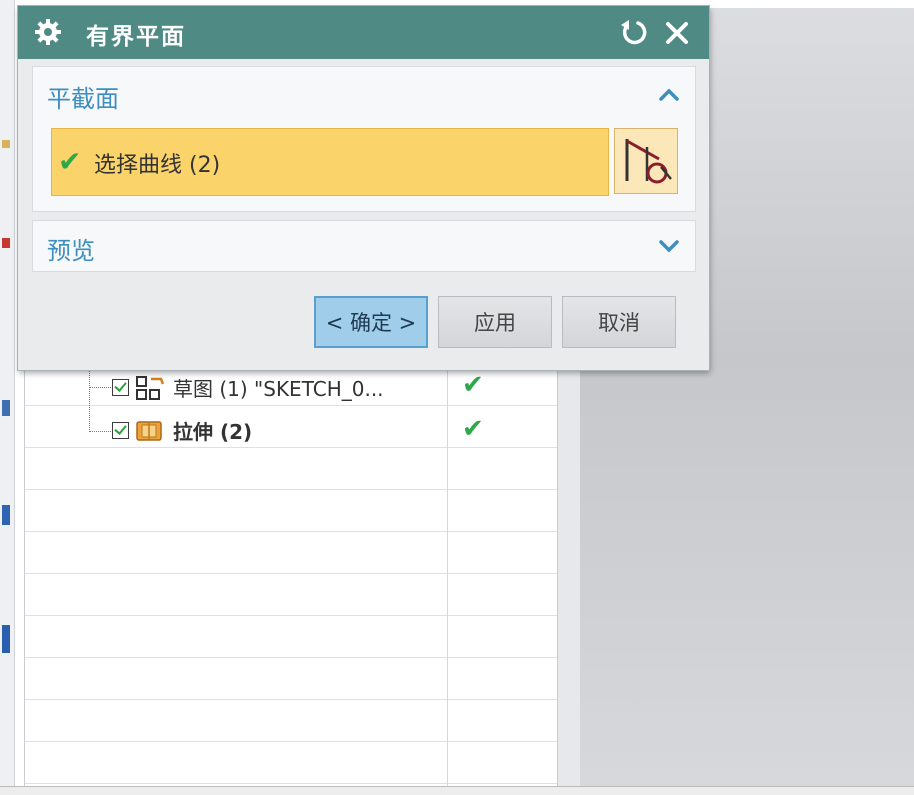 Image resolution: width=914 pixels, height=795 pixels. I want to click on chevron-down-icon, so click(669, 246).